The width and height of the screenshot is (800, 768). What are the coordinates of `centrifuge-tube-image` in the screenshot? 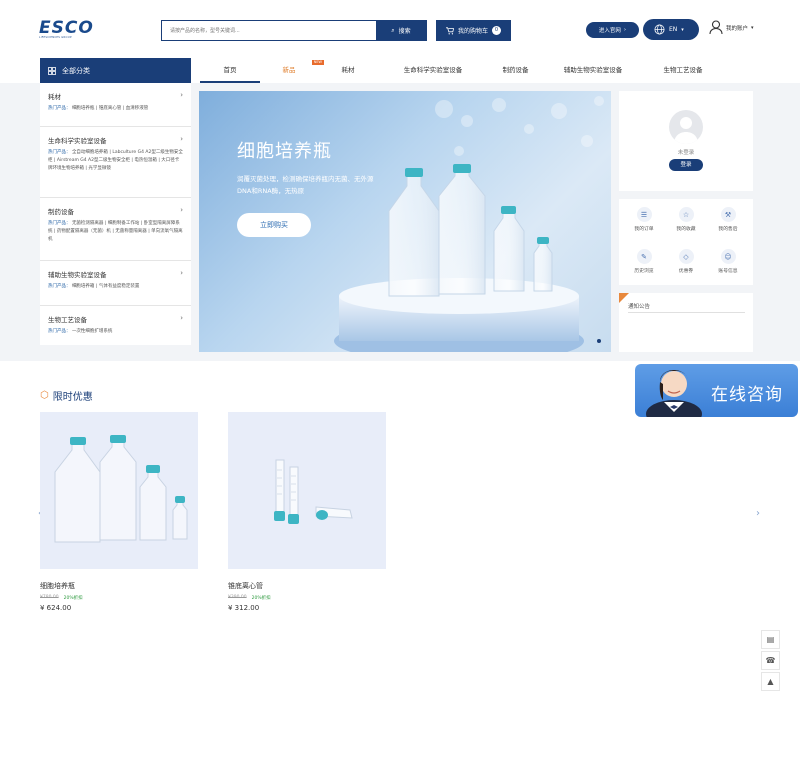 It's located at (313, 492).